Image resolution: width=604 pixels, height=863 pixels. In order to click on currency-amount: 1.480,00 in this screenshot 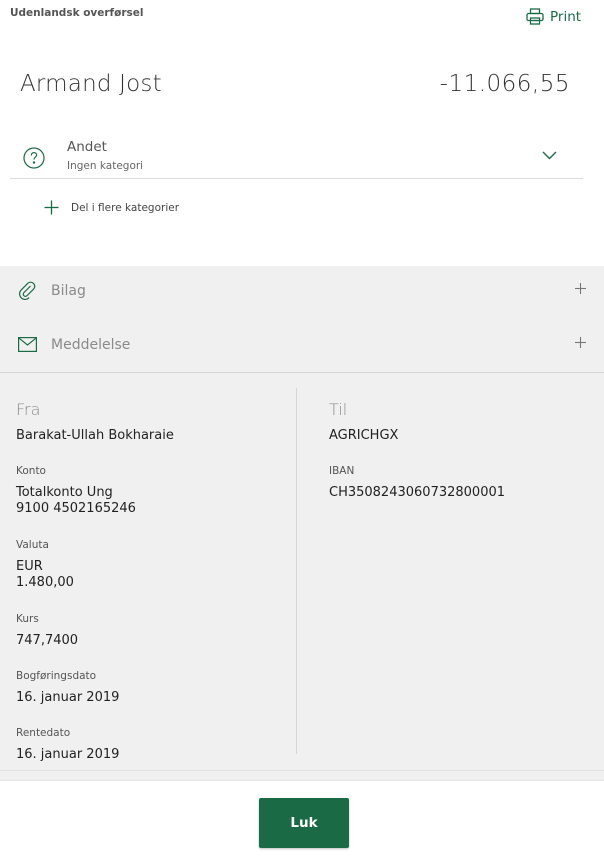, I will do `click(45, 582)`.